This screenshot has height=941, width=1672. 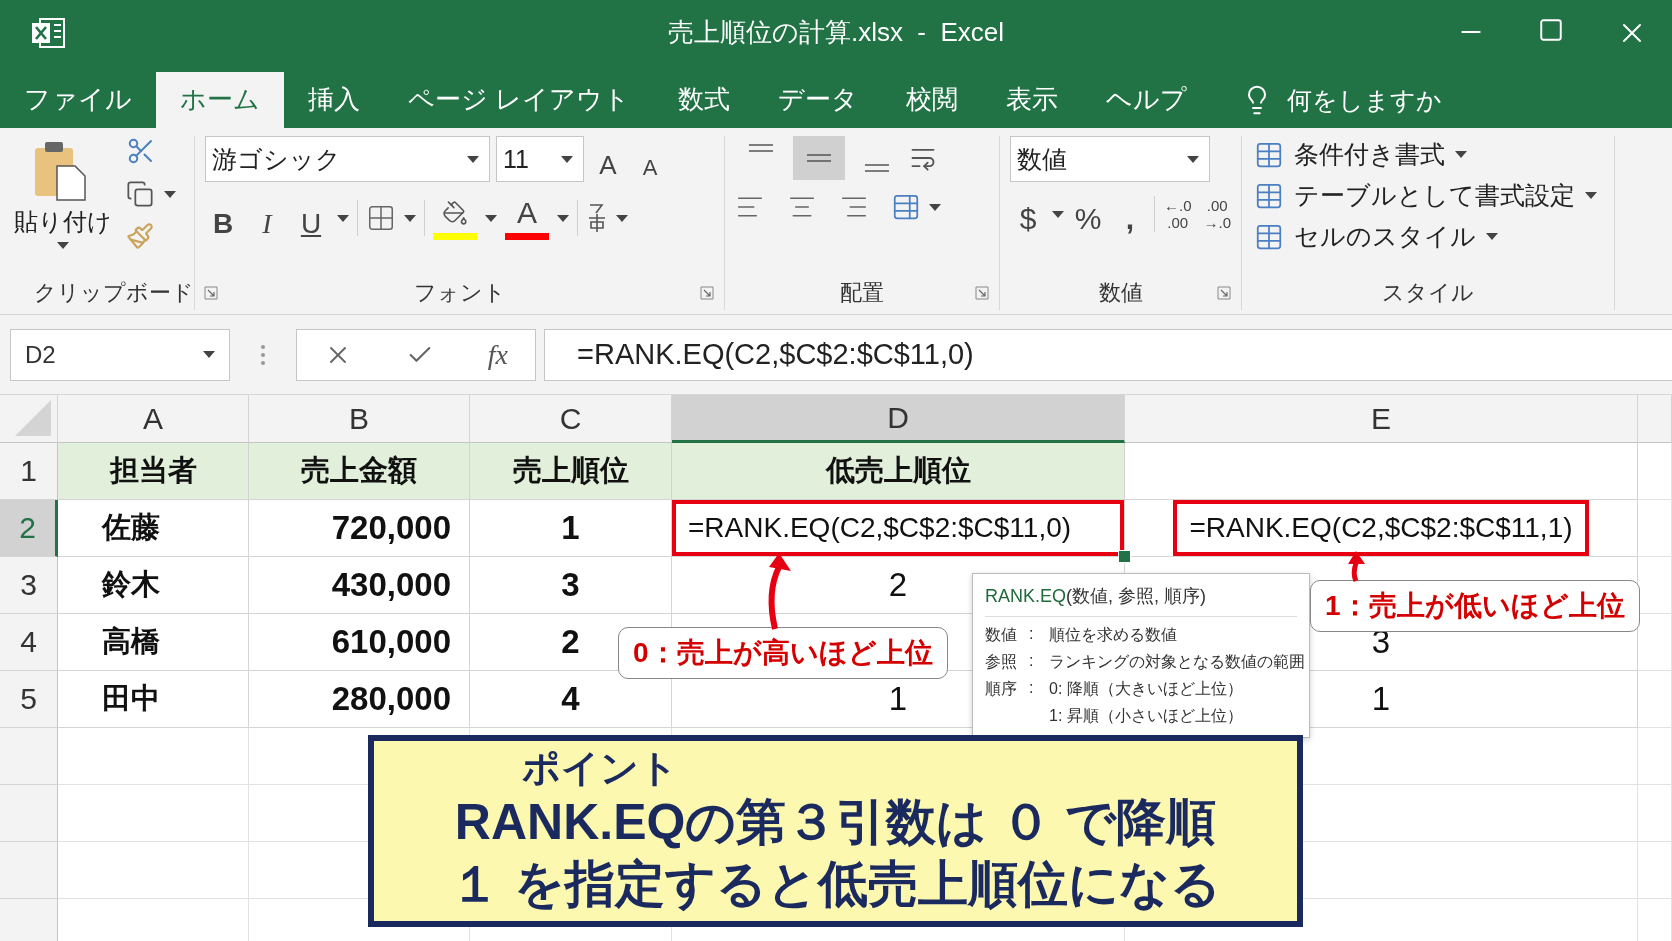 I want to click on style-menu-button: 条件付き書式, so click(x=1349, y=154).